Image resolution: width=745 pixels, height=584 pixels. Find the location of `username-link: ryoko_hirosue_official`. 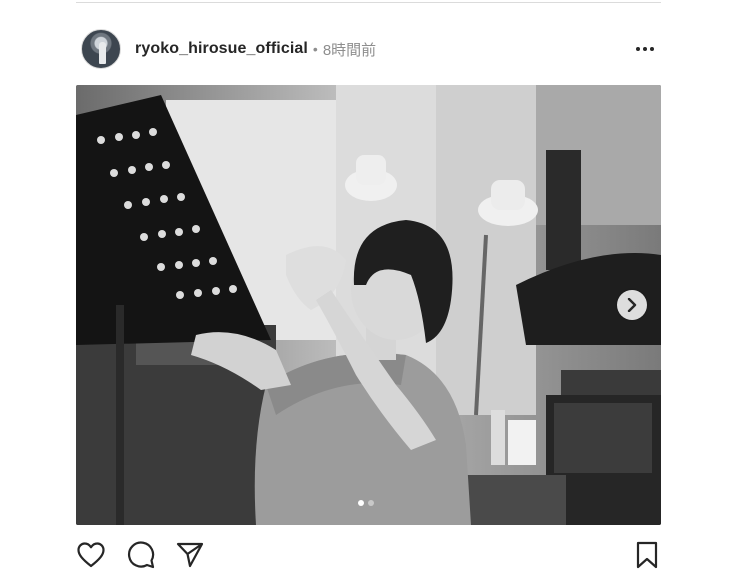

username-link: ryoko_hirosue_official is located at coordinates (221, 49).